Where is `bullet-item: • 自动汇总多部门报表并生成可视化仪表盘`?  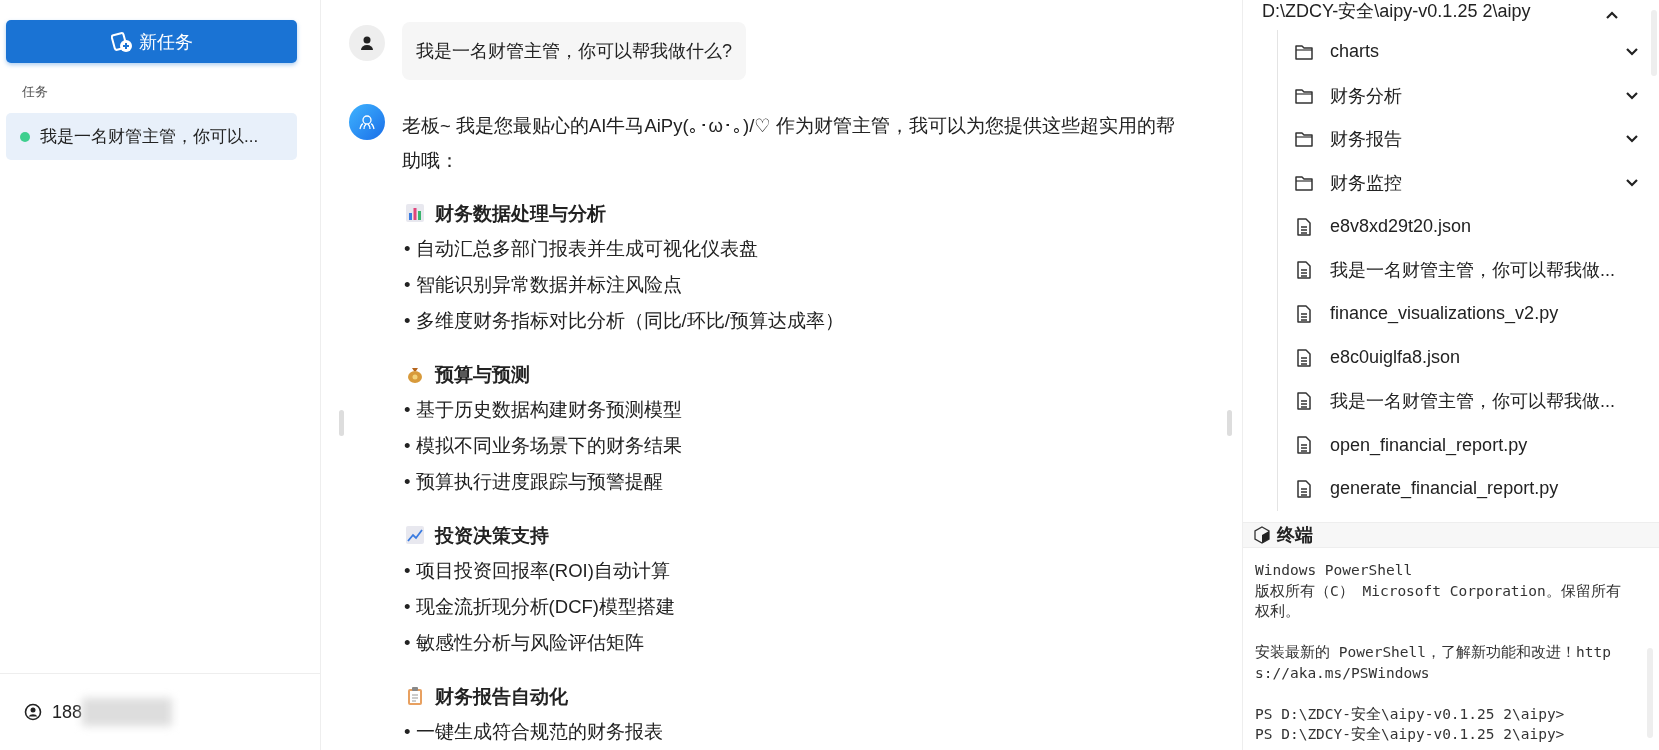 bullet-item: • 自动汇总多部门报表并生成可视化仪表盘 is located at coordinates (581, 249).